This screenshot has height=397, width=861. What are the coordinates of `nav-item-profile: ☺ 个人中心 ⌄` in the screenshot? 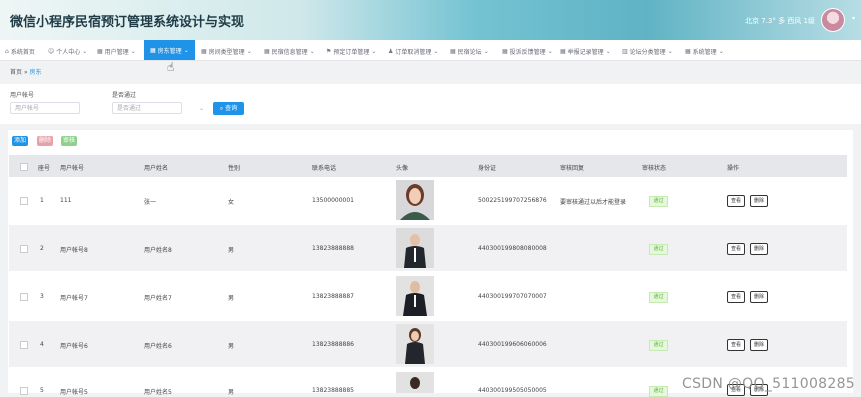 It's located at (67, 51).